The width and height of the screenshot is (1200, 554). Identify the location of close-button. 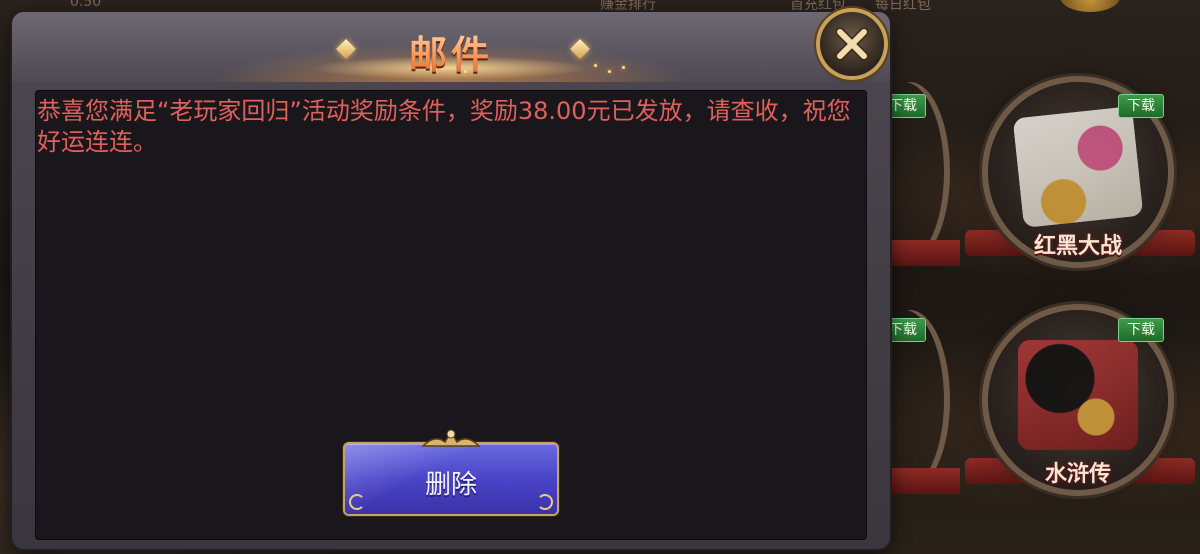
(852, 44).